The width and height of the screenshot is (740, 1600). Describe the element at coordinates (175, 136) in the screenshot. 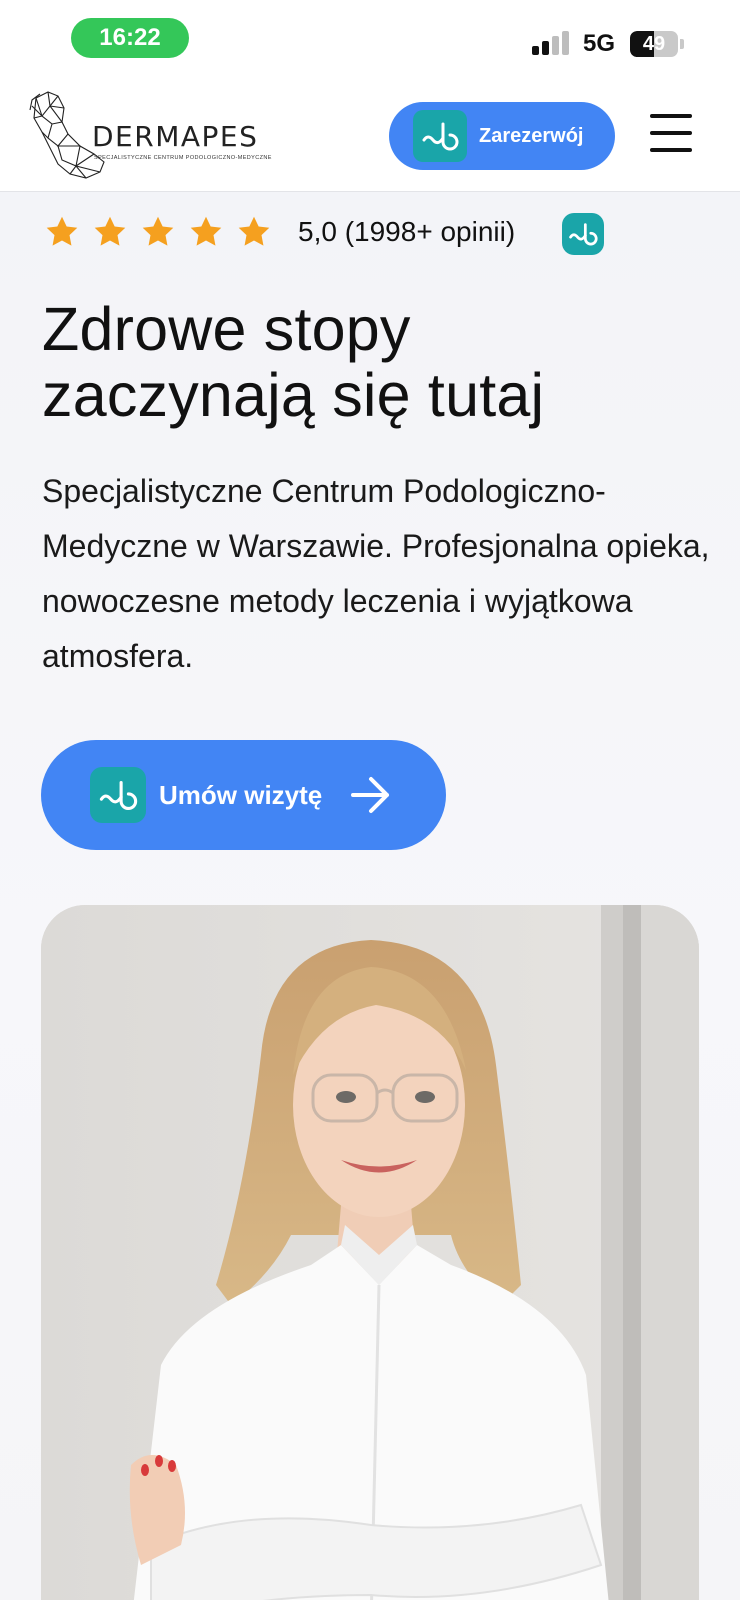

I see `logo-name: DERMAPES` at that location.